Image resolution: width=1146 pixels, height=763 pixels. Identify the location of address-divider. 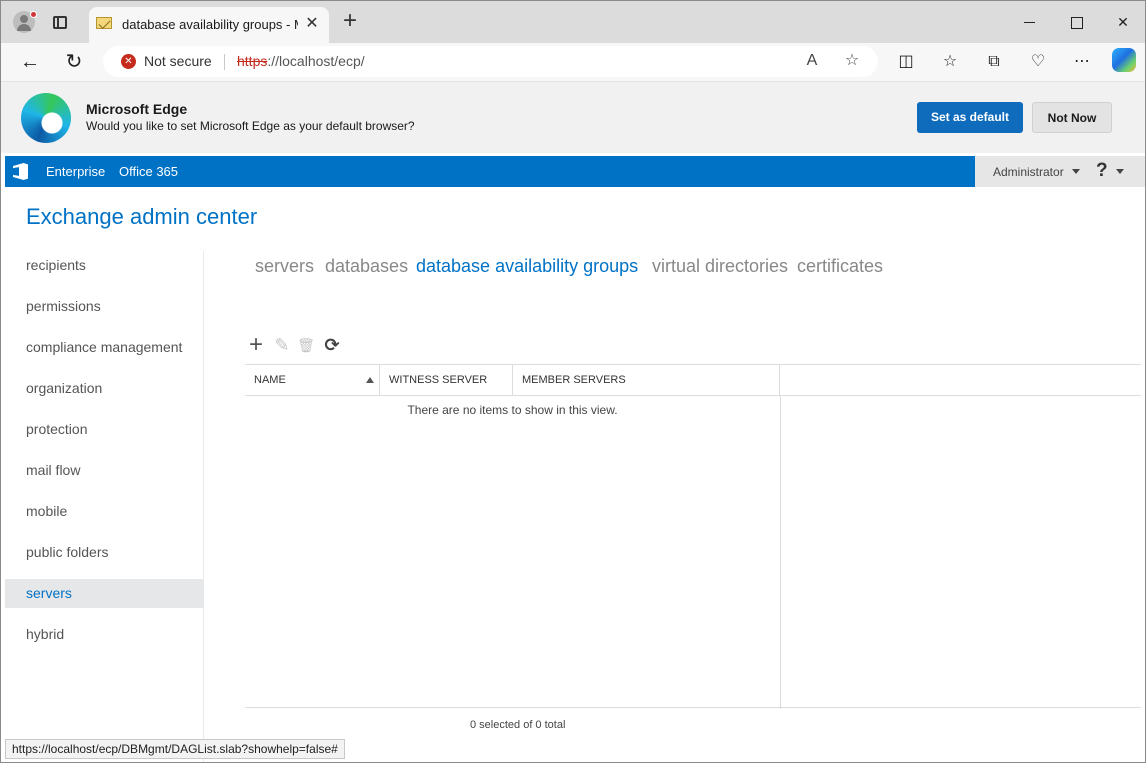
(224, 62).